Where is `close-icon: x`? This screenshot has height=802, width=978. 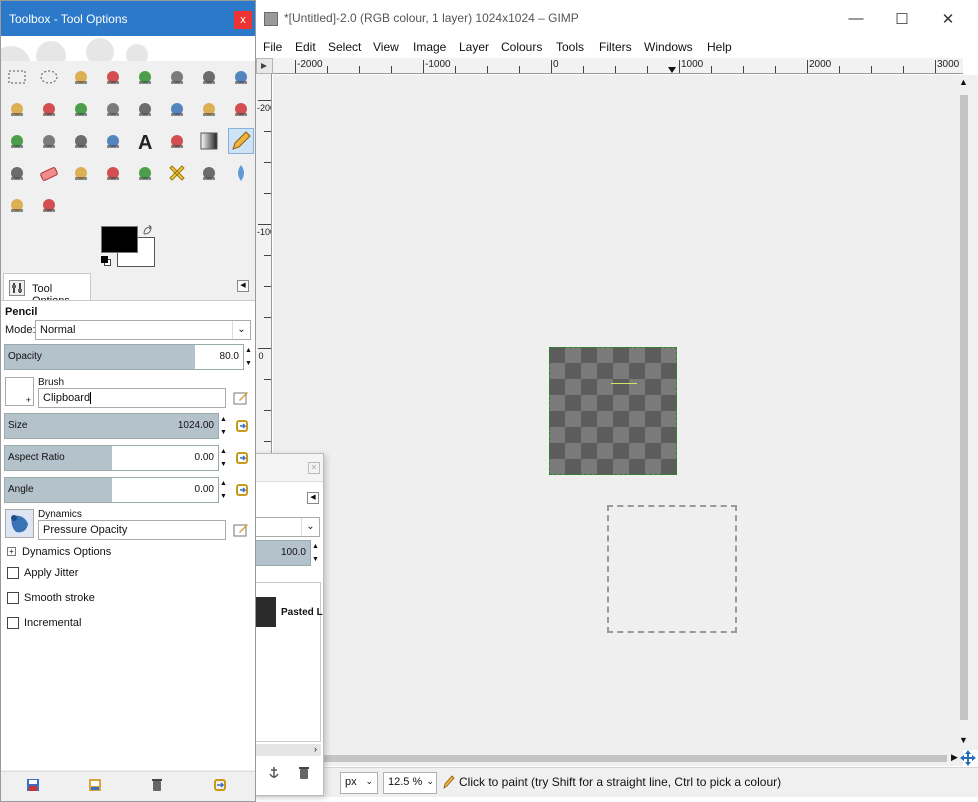 close-icon: x is located at coordinates (243, 20).